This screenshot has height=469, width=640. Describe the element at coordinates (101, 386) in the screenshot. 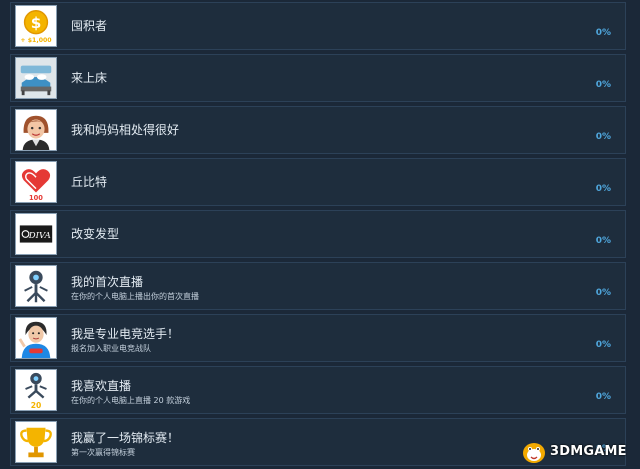

I see `achievement-title: 我喜欢直播` at that location.